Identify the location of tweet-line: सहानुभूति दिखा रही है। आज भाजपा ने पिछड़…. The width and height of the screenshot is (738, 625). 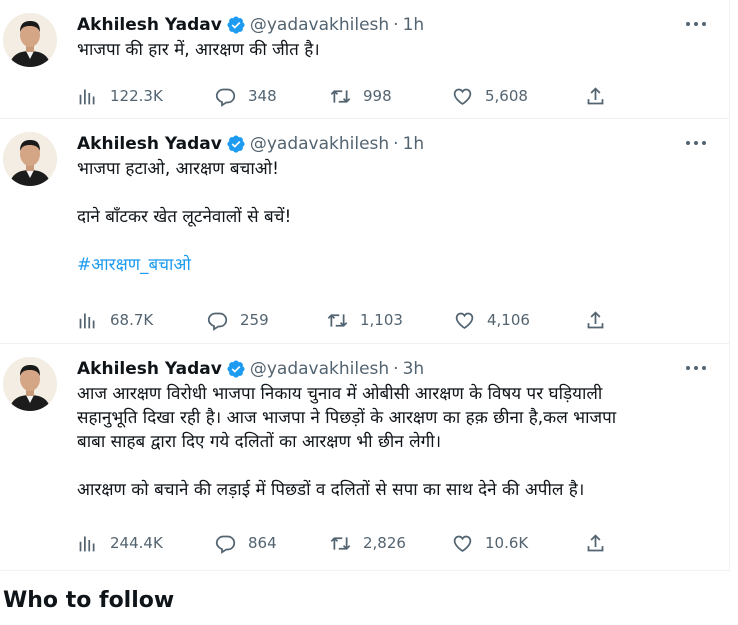
(347, 418).